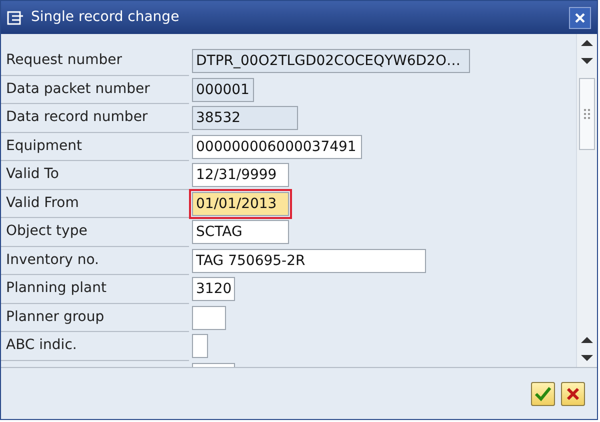  Describe the element at coordinates (213, 289) in the screenshot. I see `input-field: 3120` at that location.